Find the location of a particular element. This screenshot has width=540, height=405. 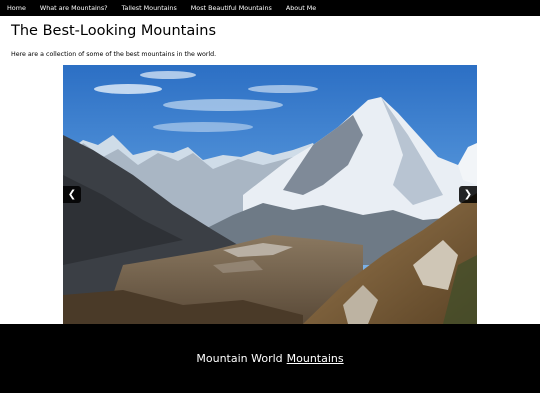

page-title: The Best-Looking Mountains is located at coordinates (114, 31).